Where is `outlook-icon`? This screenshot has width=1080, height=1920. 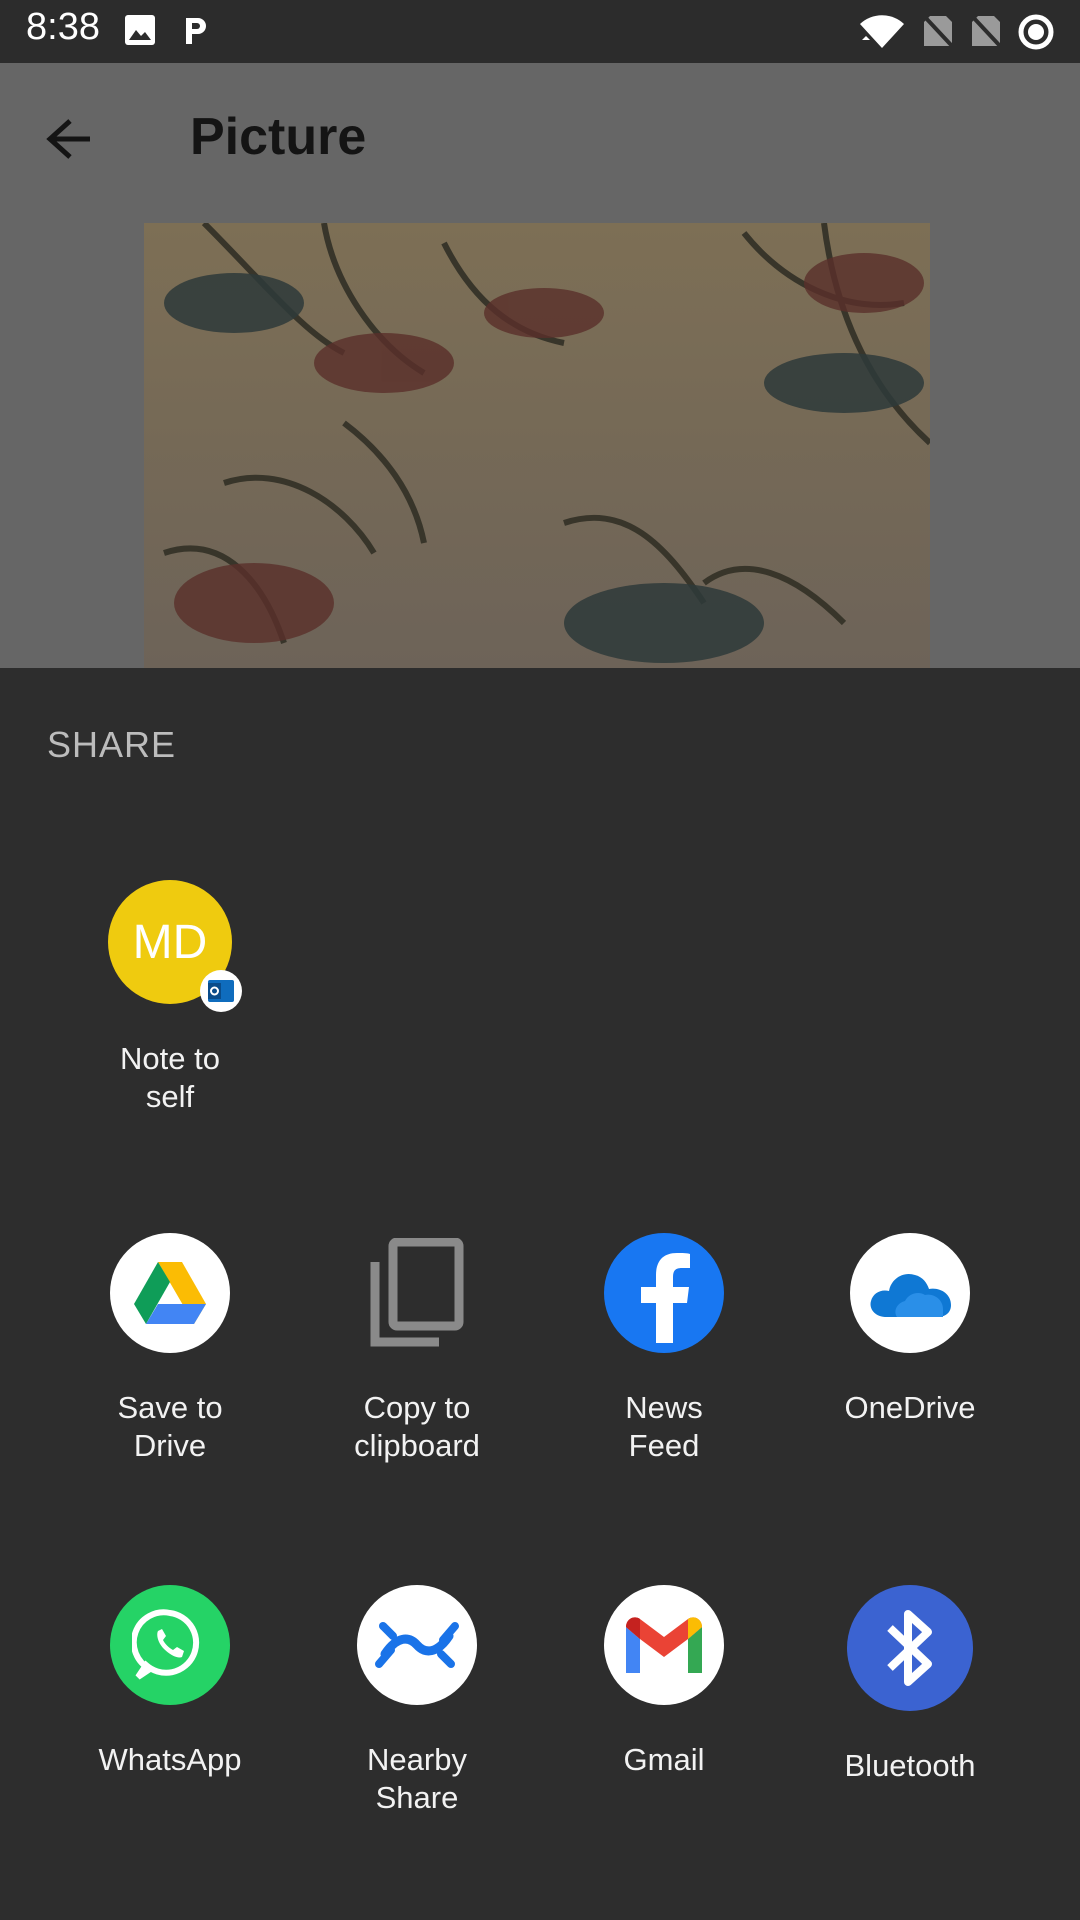 outlook-icon is located at coordinates (221, 991).